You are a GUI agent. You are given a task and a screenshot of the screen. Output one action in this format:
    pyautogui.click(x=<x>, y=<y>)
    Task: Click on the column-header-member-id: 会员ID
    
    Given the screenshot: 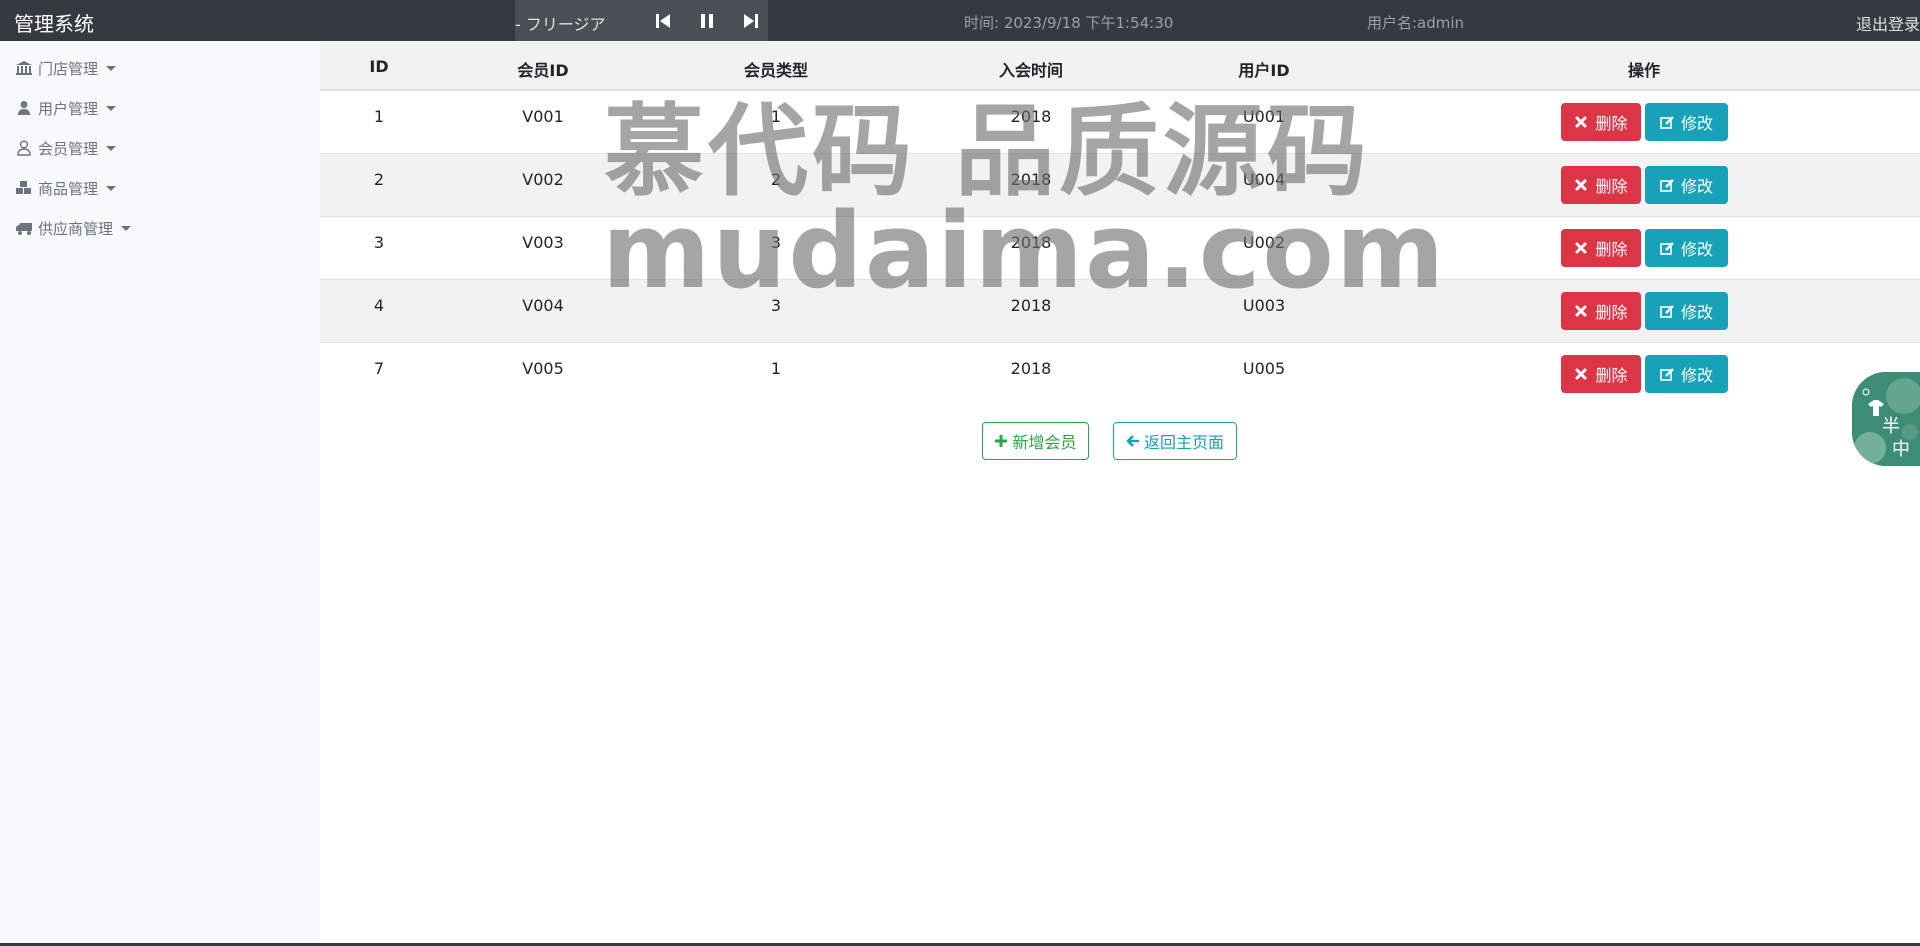 What is the action you would take?
    pyautogui.click(x=543, y=70)
    